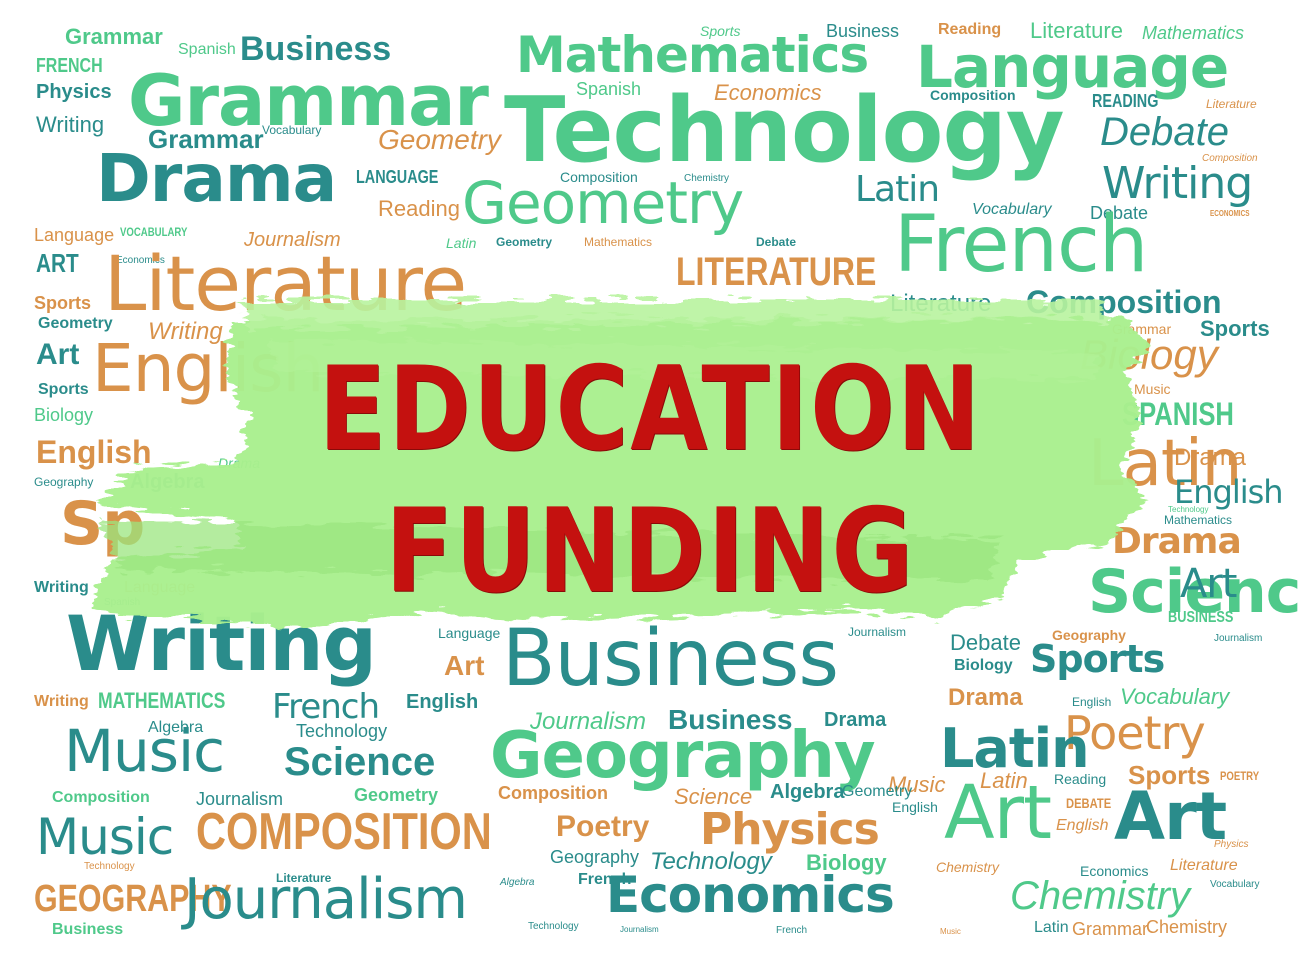  Describe the element at coordinates (102, 524) in the screenshot. I see `cloud-word: Sp` at that location.